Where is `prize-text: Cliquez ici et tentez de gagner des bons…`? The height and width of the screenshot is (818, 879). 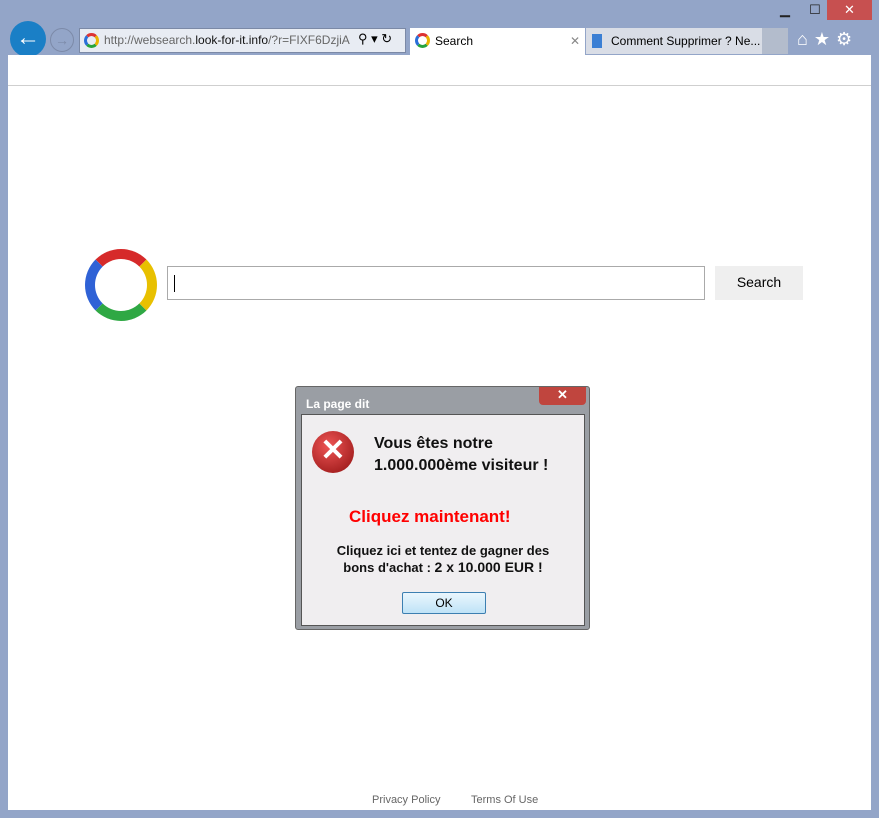
prize-text: Cliquez ici et tentez de gagner des bons… is located at coordinates (443, 559).